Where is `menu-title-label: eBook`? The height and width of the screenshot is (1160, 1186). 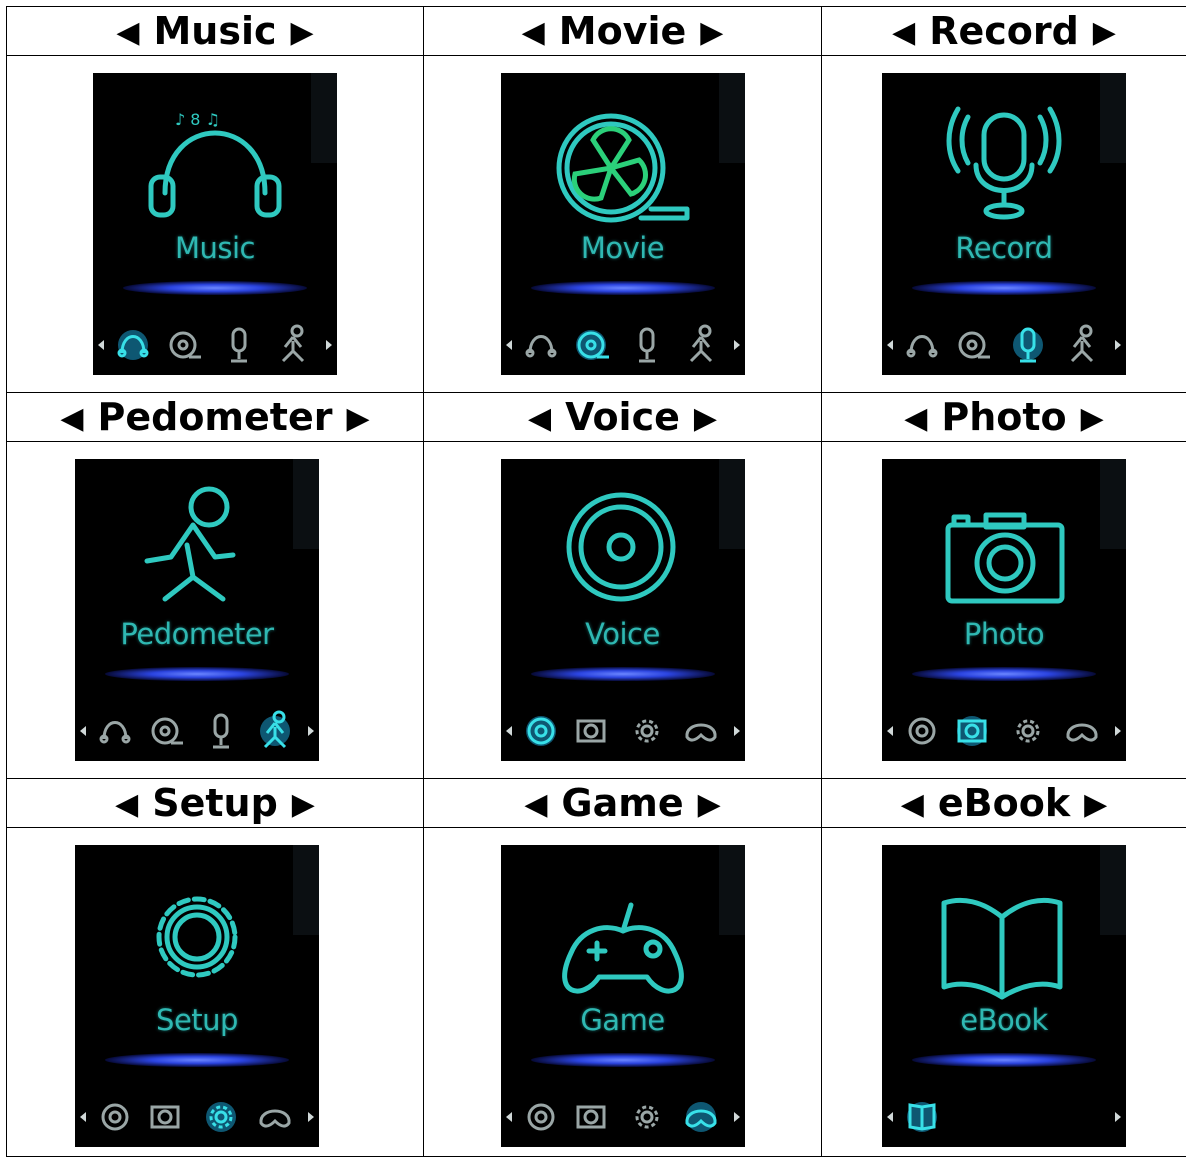
menu-title-label: eBook is located at coordinates (1004, 803).